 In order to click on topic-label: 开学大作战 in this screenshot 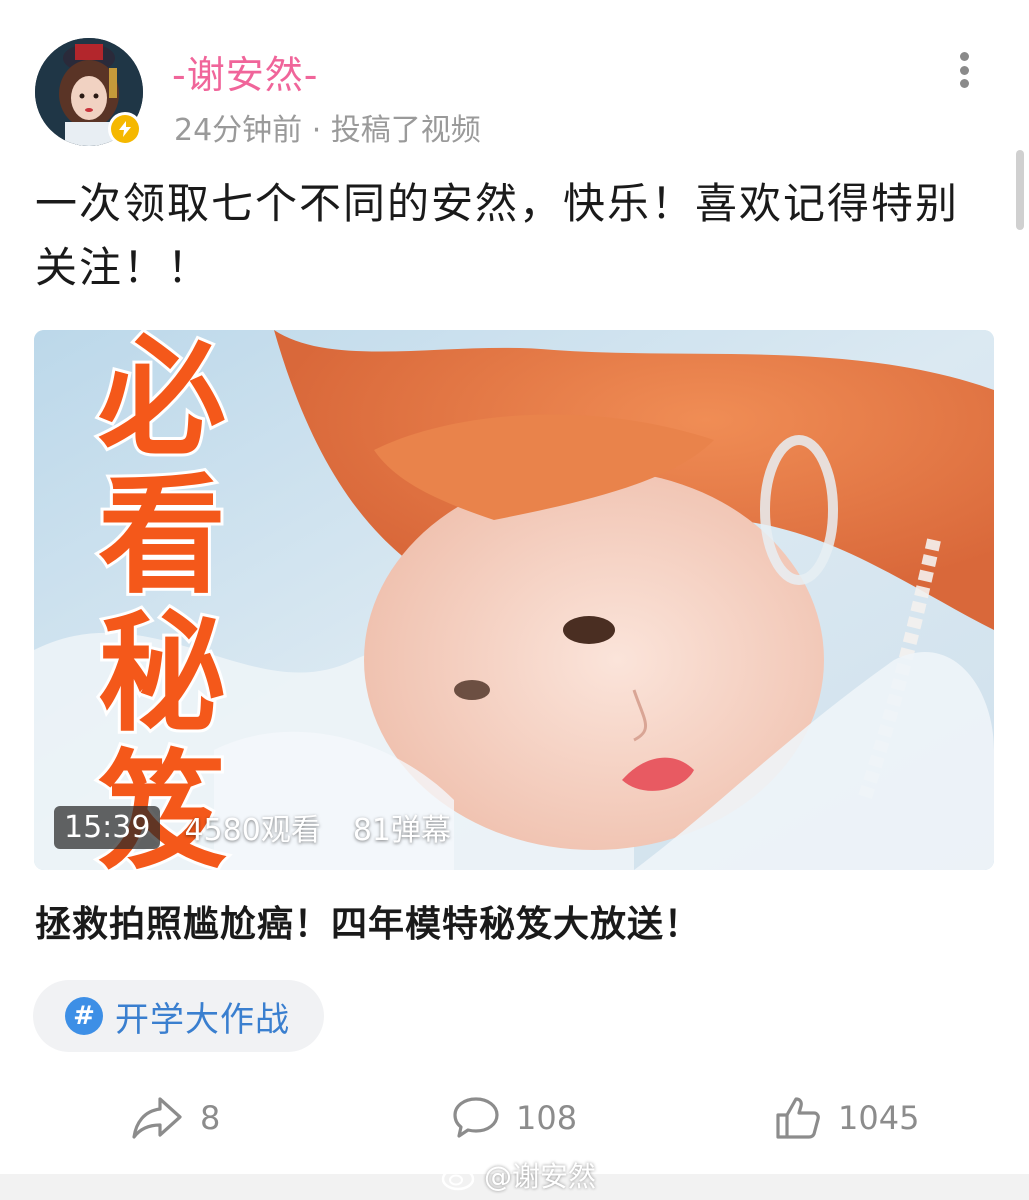, I will do `click(202, 1019)`.